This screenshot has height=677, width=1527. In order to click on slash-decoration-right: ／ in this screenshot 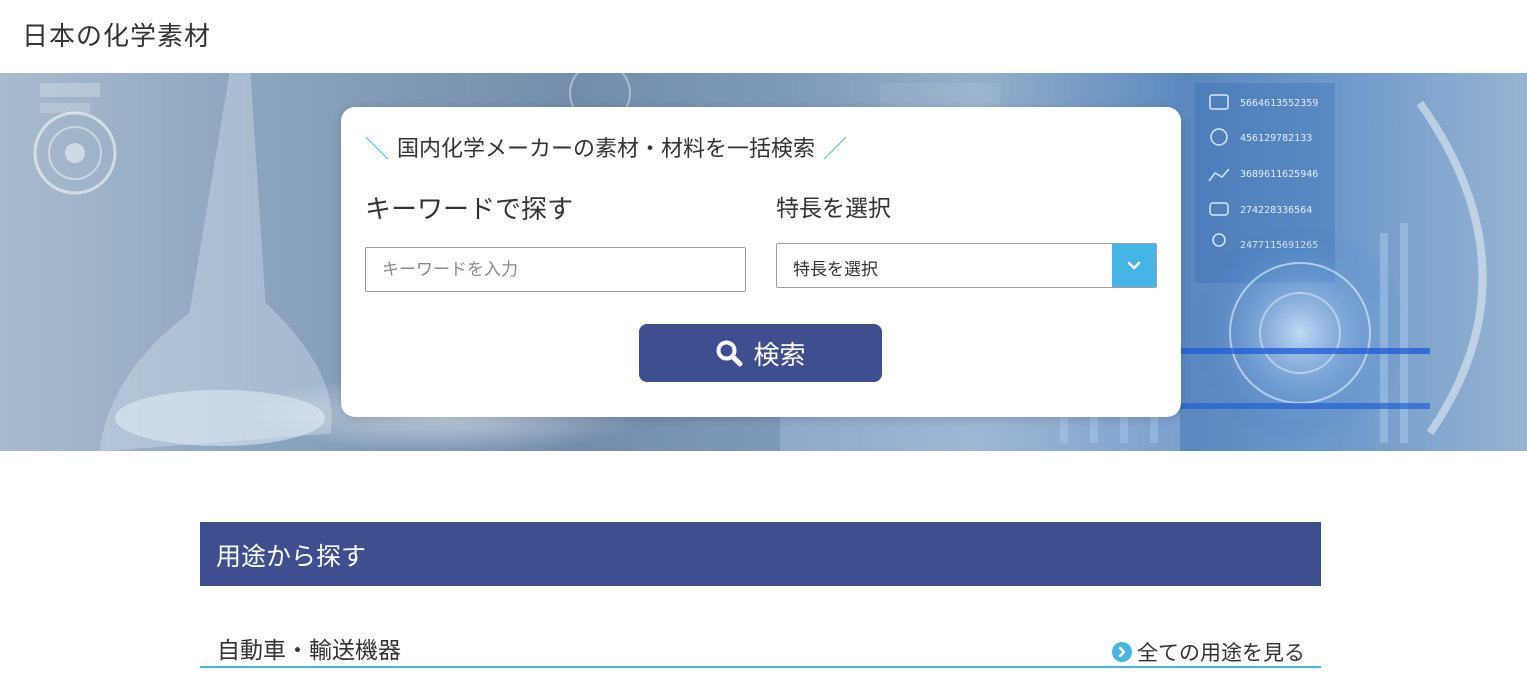, I will do `click(835, 149)`.